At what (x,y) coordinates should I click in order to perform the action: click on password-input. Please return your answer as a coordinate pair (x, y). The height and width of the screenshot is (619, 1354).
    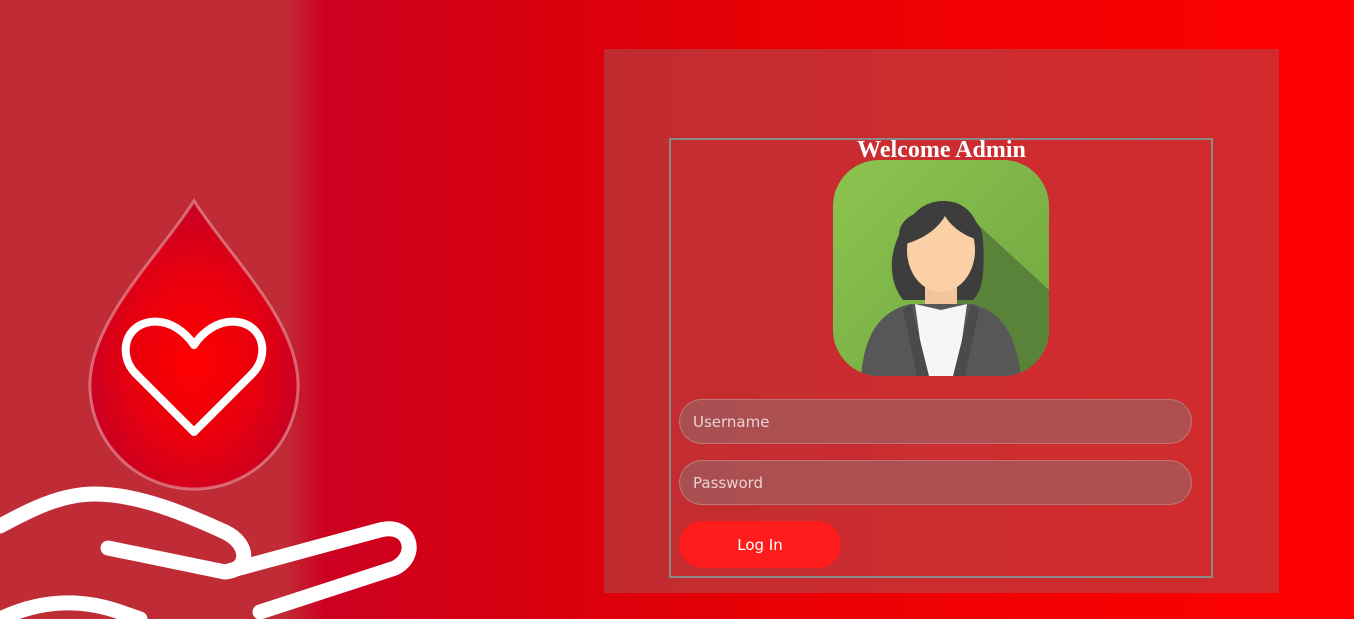
    Looking at the image, I should click on (935, 482).